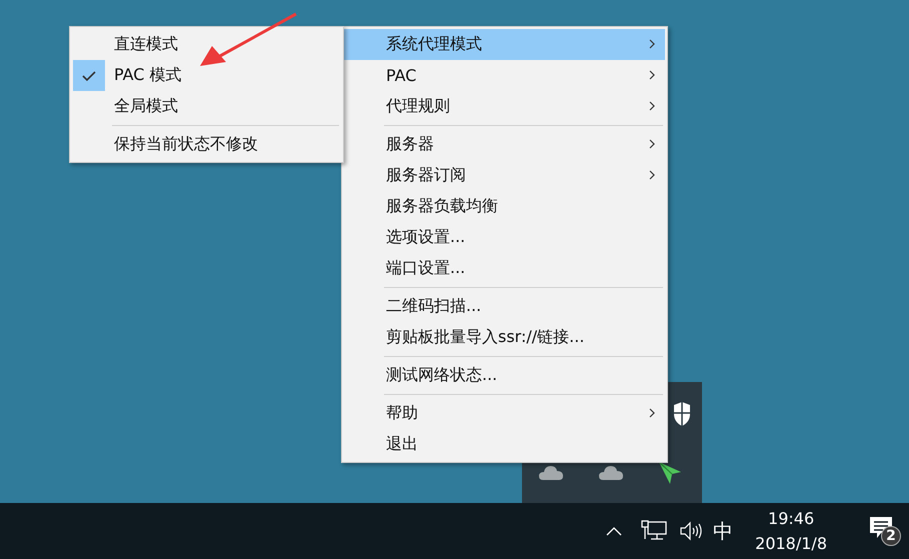 Image resolution: width=909 pixels, height=559 pixels. What do you see at coordinates (723, 531) in the screenshot?
I see `input-method-indicator: 中` at bounding box center [723, 531].